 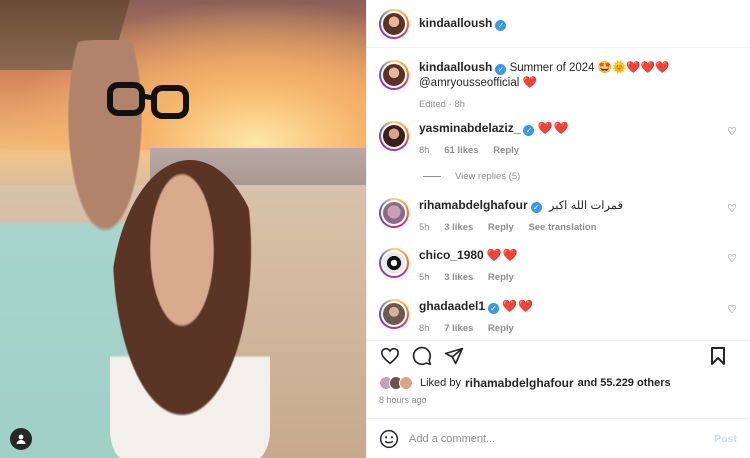 I want to click on comment-icon, so click(x=422, y=355).